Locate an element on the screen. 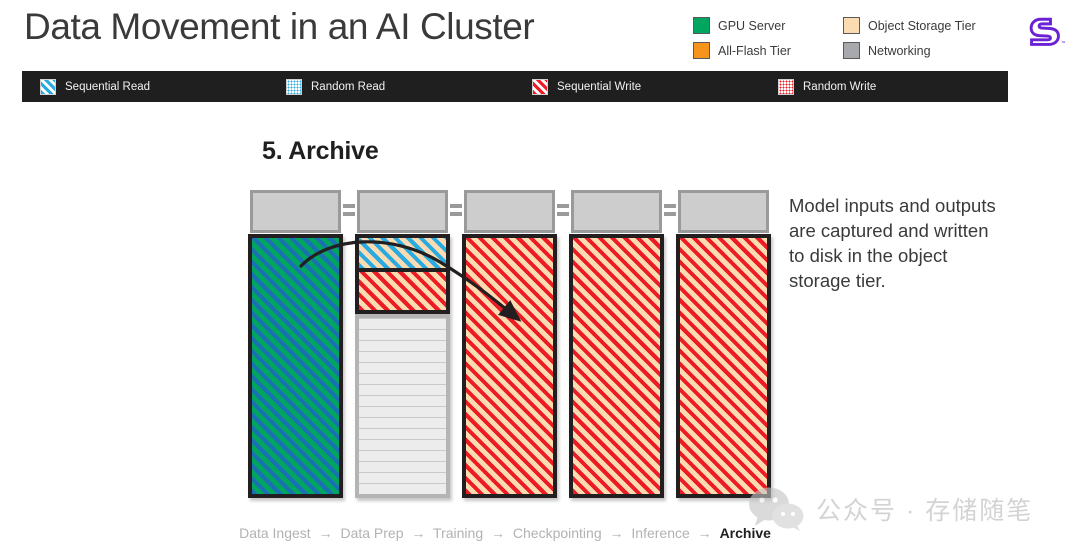  legend-label-all-flash-tier: All-Flash Tier is located at coordinates (754, 50).